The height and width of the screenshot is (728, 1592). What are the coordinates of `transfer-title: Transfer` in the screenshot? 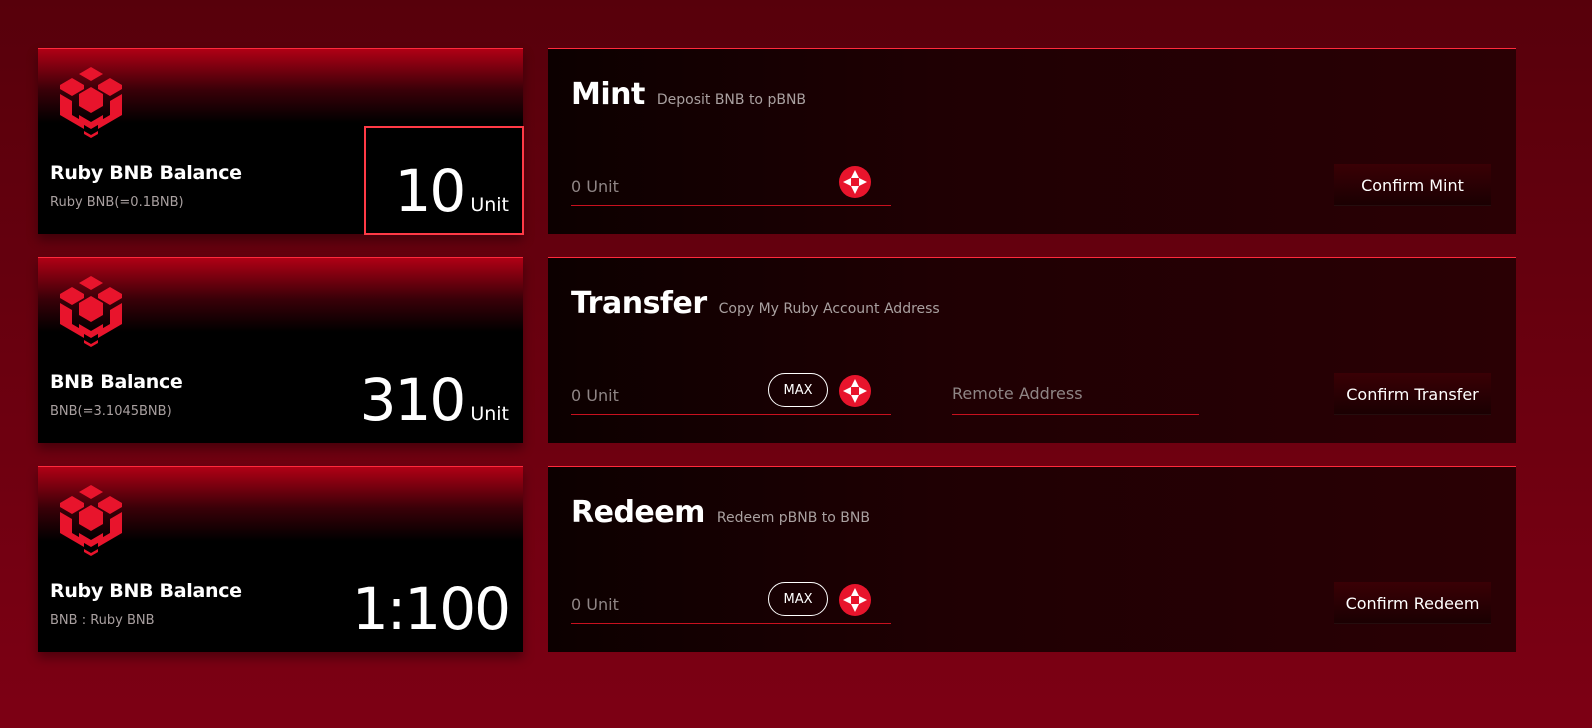 It's located at (639, 303).